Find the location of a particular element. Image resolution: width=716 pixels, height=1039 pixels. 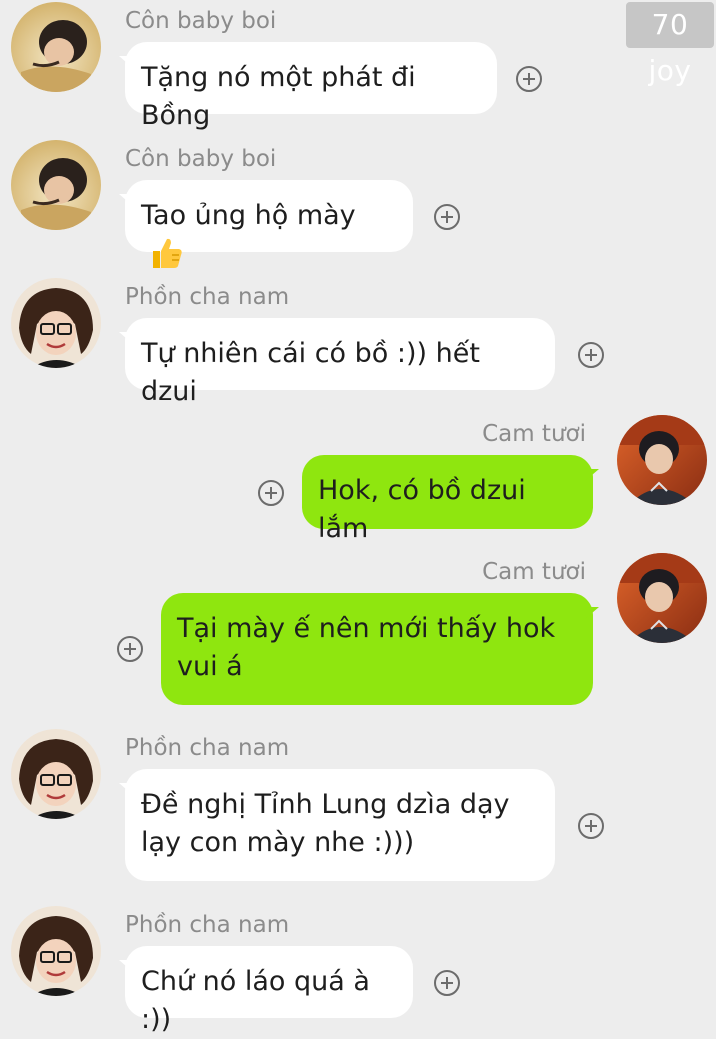

message-text: Tại mày ế nên mới thấy hok vui á is located at coordinates (366, 647).